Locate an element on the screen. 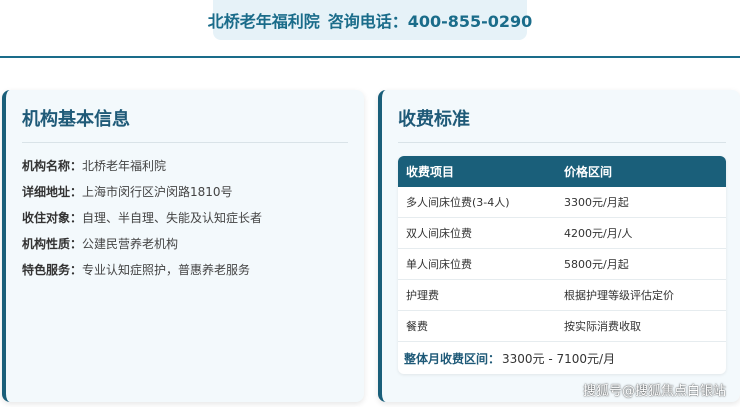 Image resolution: width=740 pixels, height=407 pixels. fee-item: 餐费 is located at coordinates (417, 326).